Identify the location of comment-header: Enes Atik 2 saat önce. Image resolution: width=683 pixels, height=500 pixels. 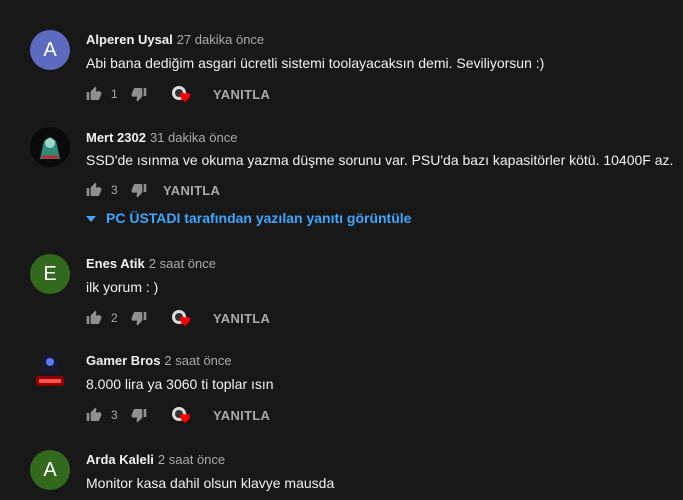
(151, 263).